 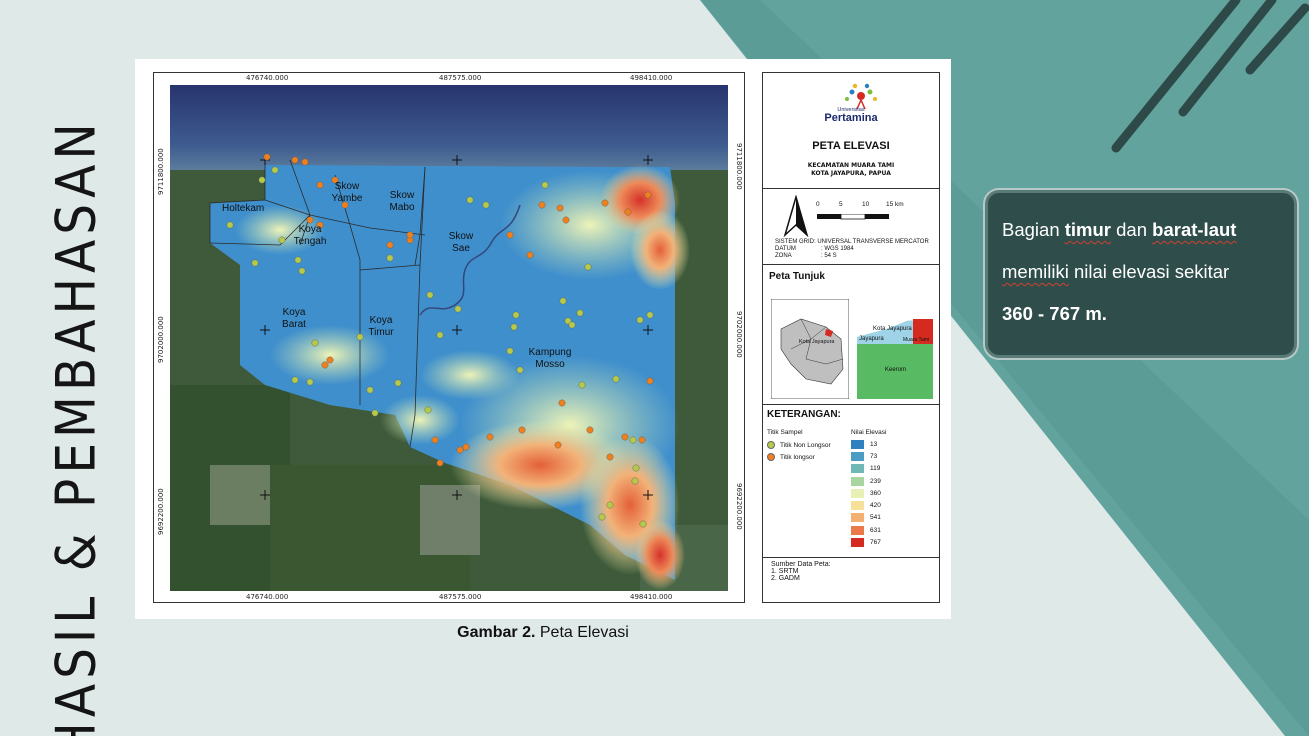 What do you see at coordinates (785, 432) in the screenshot?
I see `sample-legend-heading: Titik Sampel` at bounding box center [785, 432].